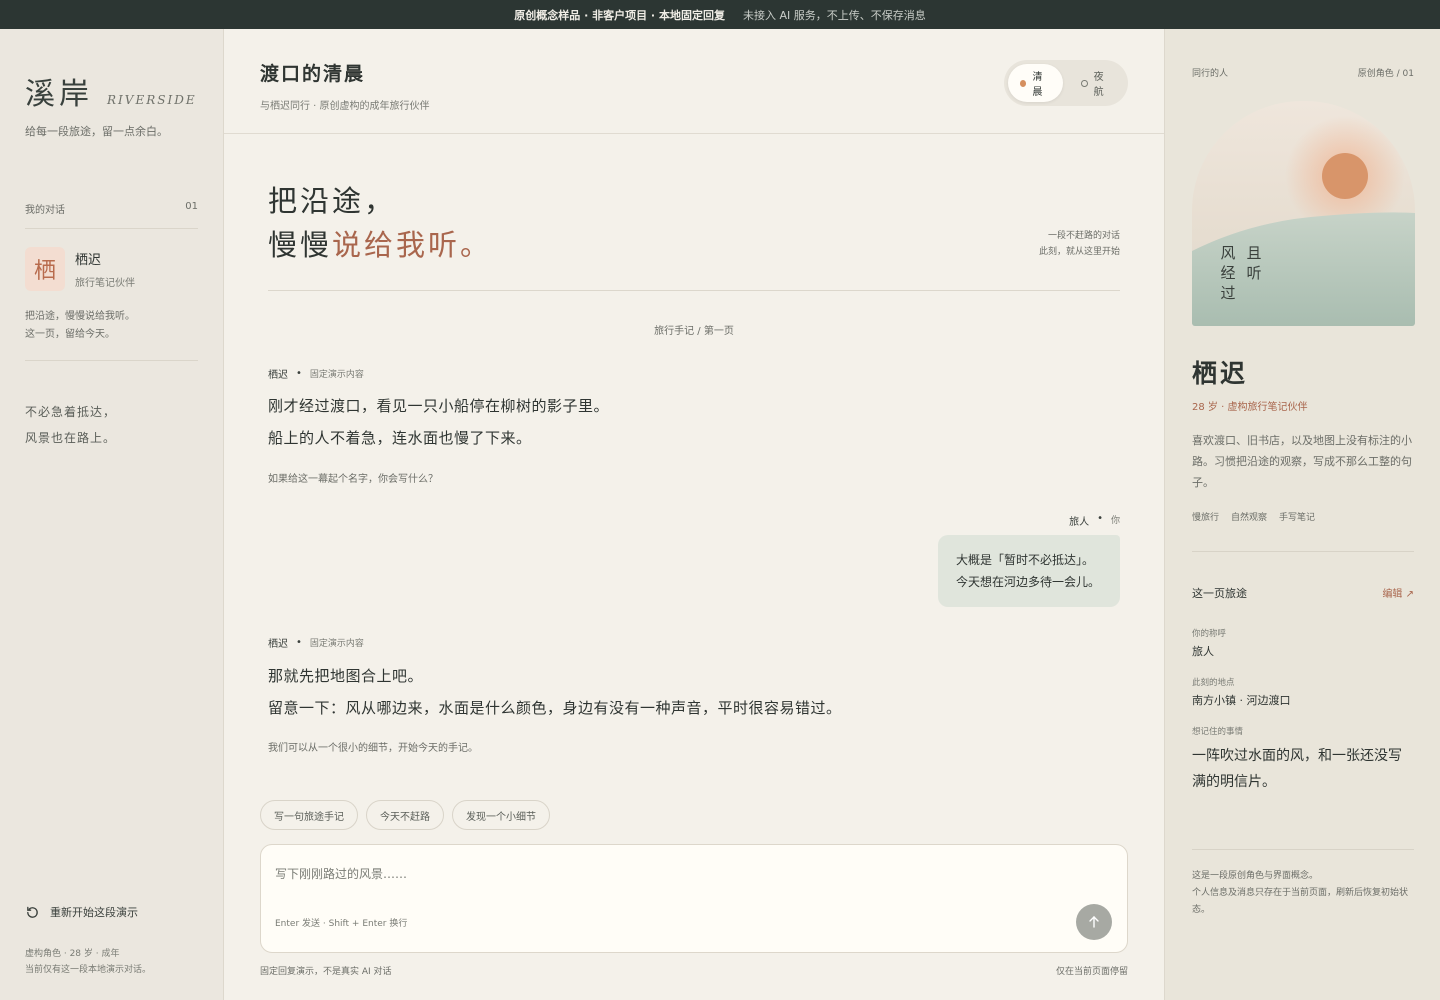  I want to click on message-meta: 栖迟 • 固定演示内容, so click(316, 373).